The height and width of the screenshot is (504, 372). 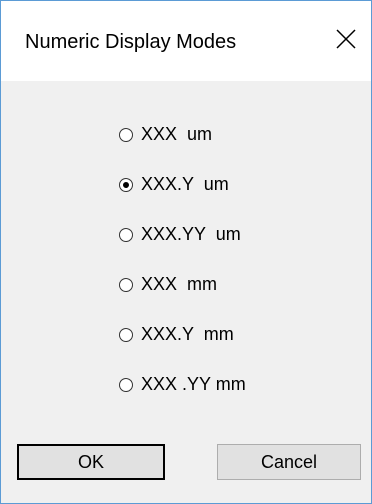 I want to click on radio-label: XXX .YY mm, so click(x=193, y=384).